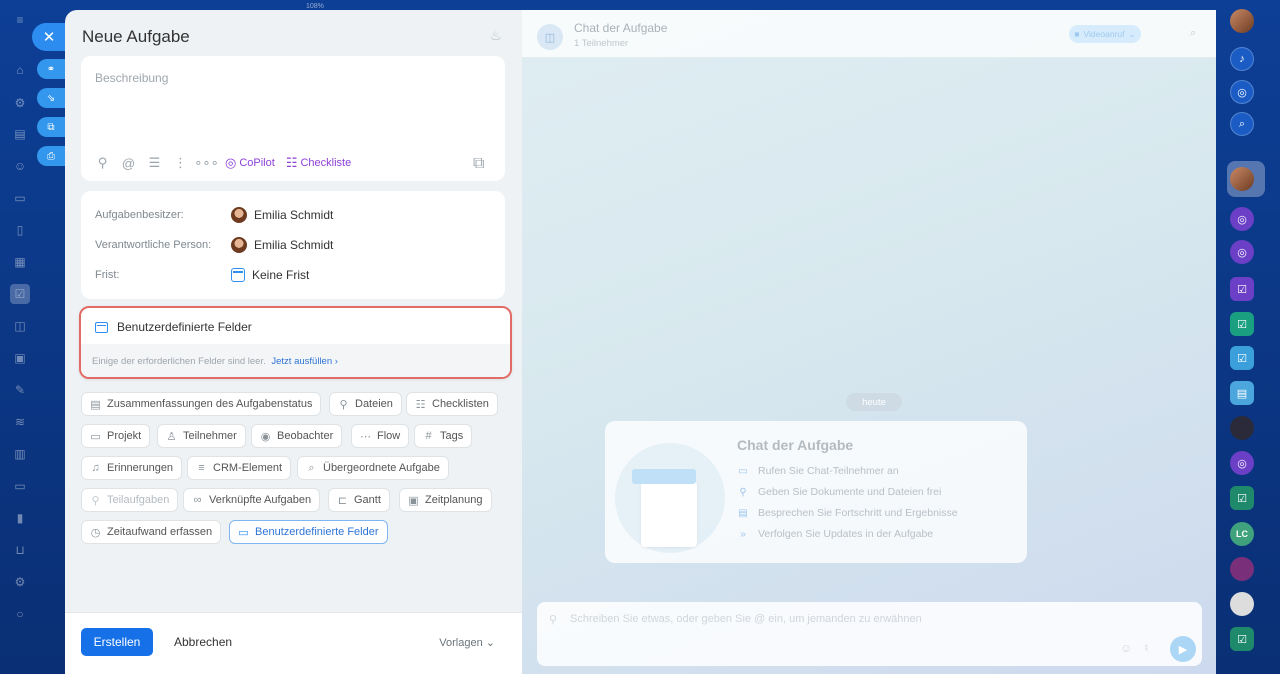  I want to click on templates-dropdown: Vorlagen ⌄, so click(467, 642).